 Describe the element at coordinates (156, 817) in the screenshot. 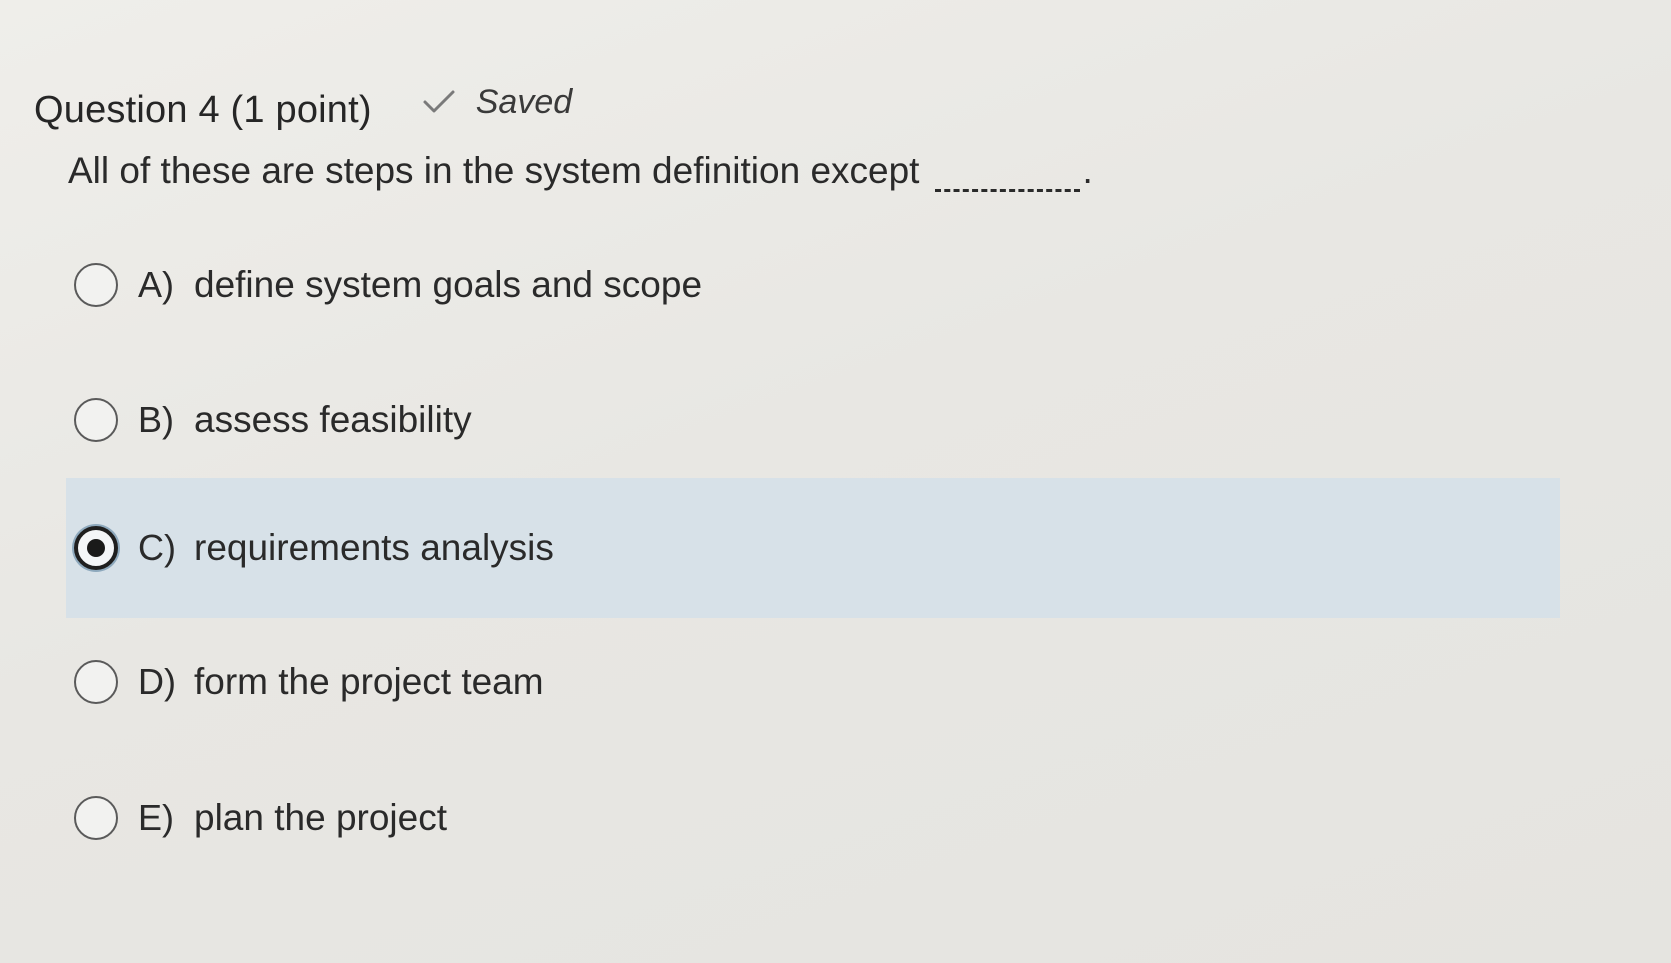

I see `option-letter: E)` at that location.